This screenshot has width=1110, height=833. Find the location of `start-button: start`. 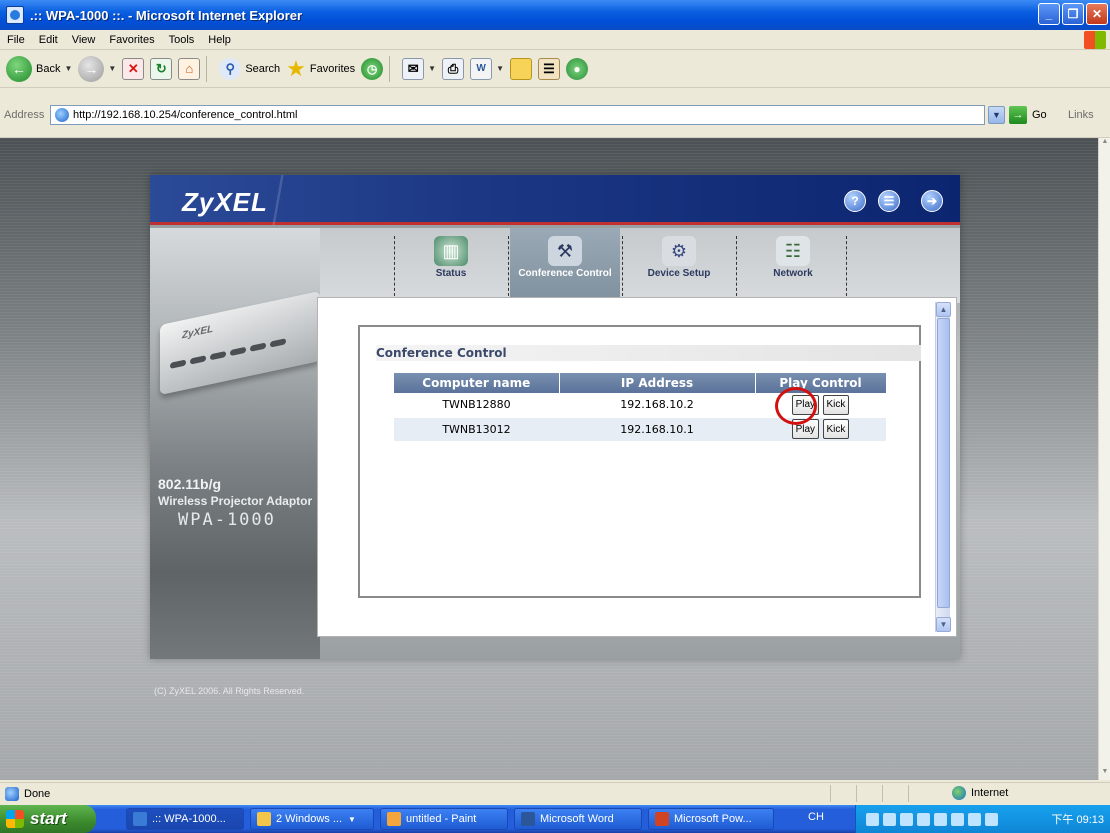

start-button: start is located at coordinates (48, 819).